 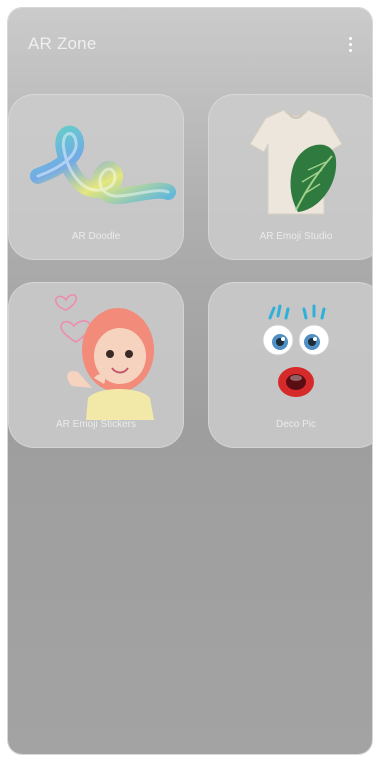 I want to click on tile-ar-emoji-studio: AR Emoji Studio, so click(x=290, y=177).